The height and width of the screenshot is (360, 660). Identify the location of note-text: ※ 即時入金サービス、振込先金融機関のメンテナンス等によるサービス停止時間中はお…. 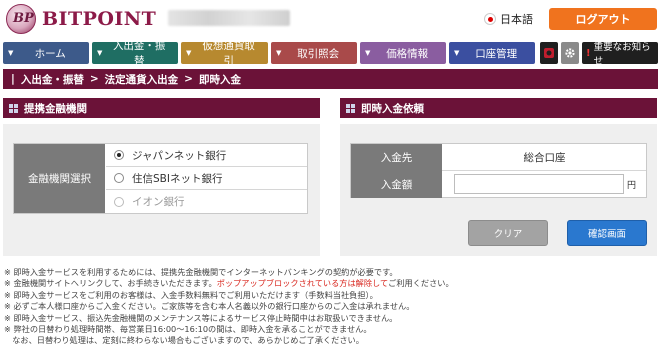
(201, 317).